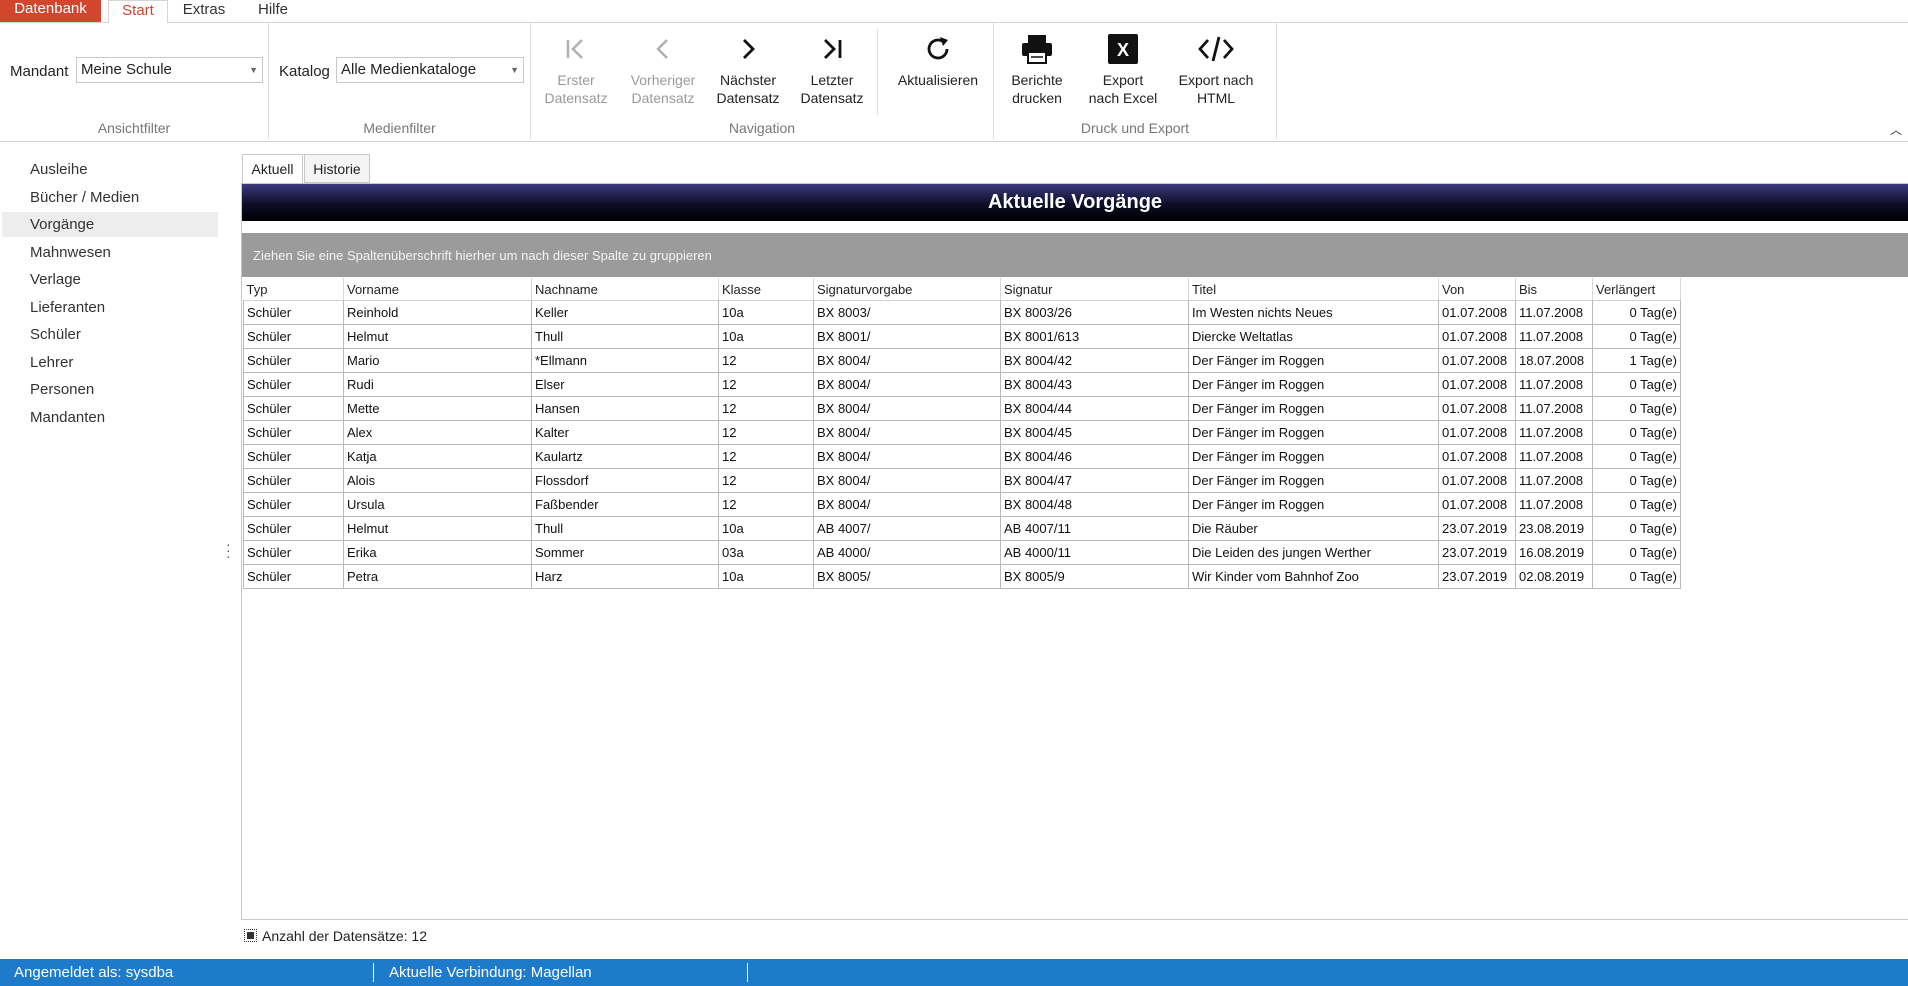 This screenshot has width=1908, height=986. What do you see at coordinates (1636, 360) in the screenshot?
I see `cell-verlaengert: 1 Tag(e)` at bounding box center [1636, 360].